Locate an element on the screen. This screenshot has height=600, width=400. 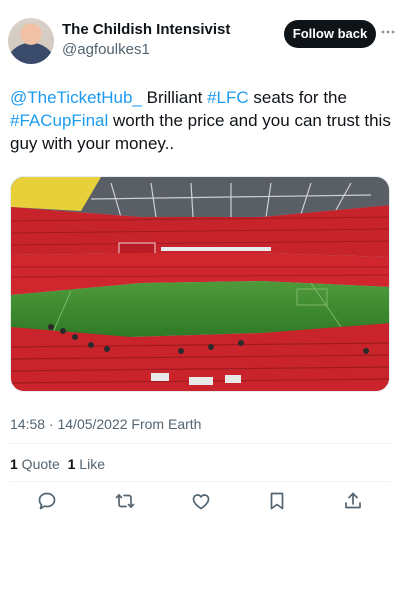
author-names: The Childish Intensivist @agfoulkes1 is located at coordinates (146, 40).